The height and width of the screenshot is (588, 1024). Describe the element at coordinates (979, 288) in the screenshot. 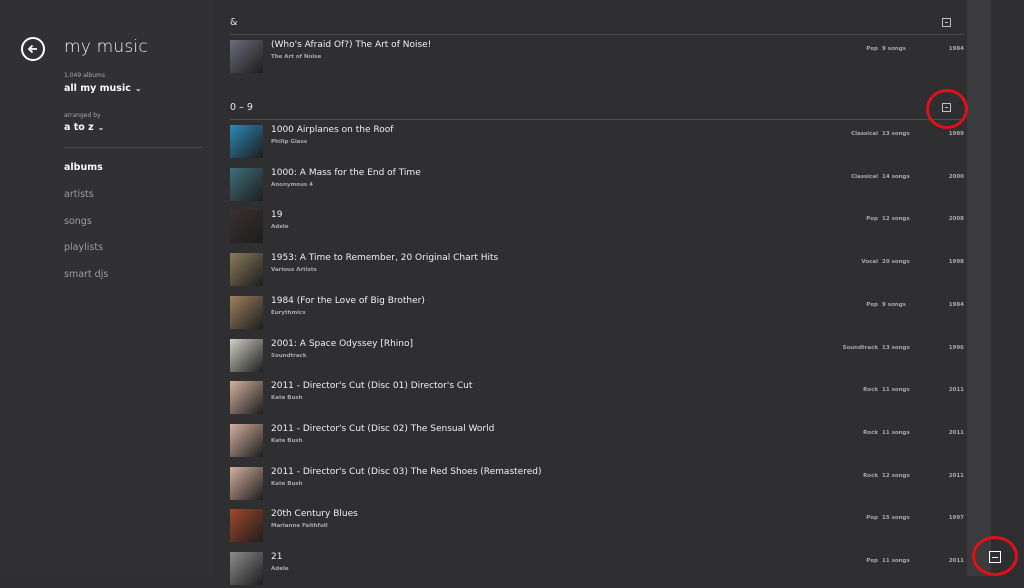

I see `scrollbar-track` at that location.